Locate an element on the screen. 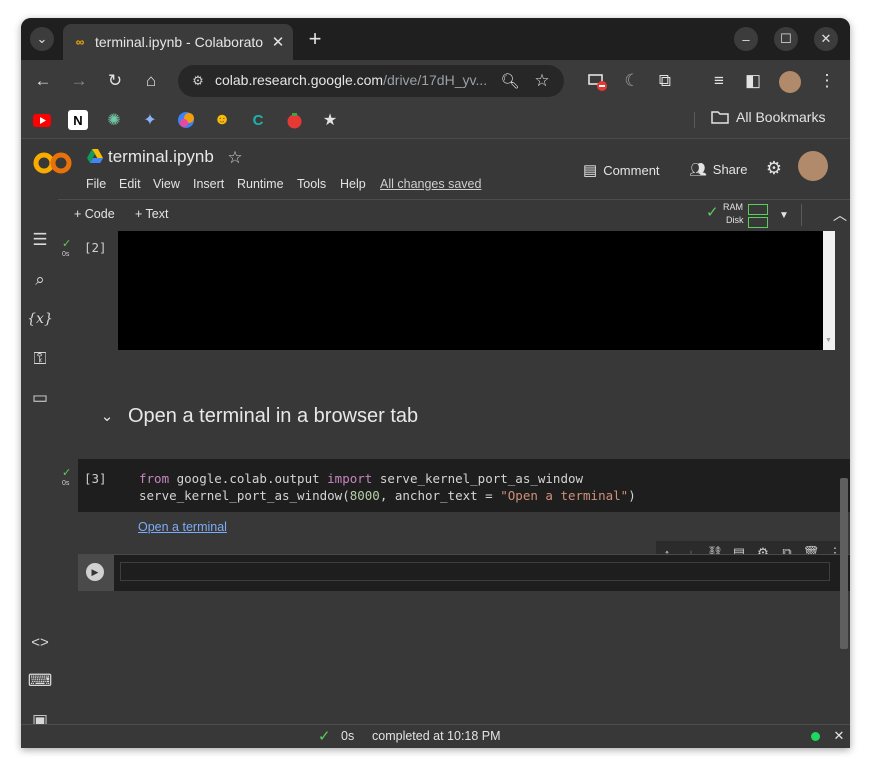 This screenshot has height=772, width=871. add-text-label: Text is located at coordinates (157, 214).